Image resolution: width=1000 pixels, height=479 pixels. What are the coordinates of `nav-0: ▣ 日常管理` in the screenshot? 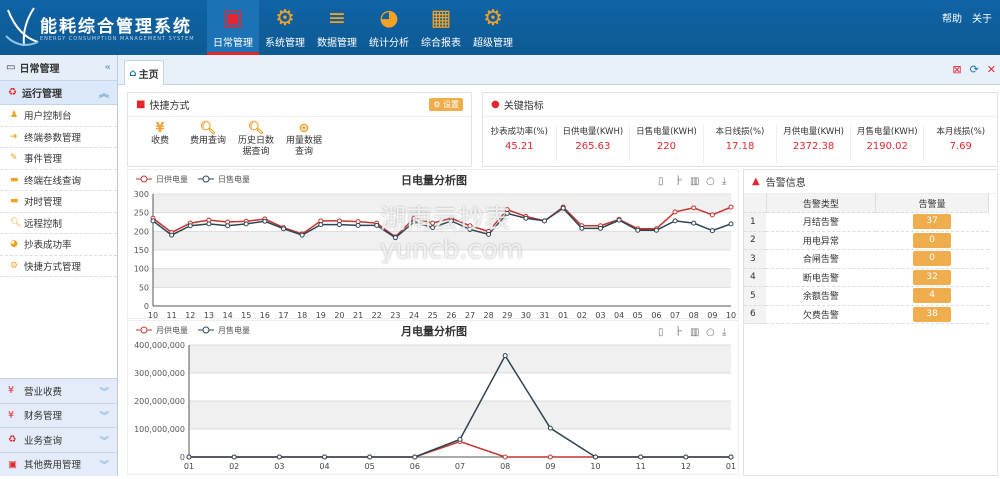 It's located at (233, 27).